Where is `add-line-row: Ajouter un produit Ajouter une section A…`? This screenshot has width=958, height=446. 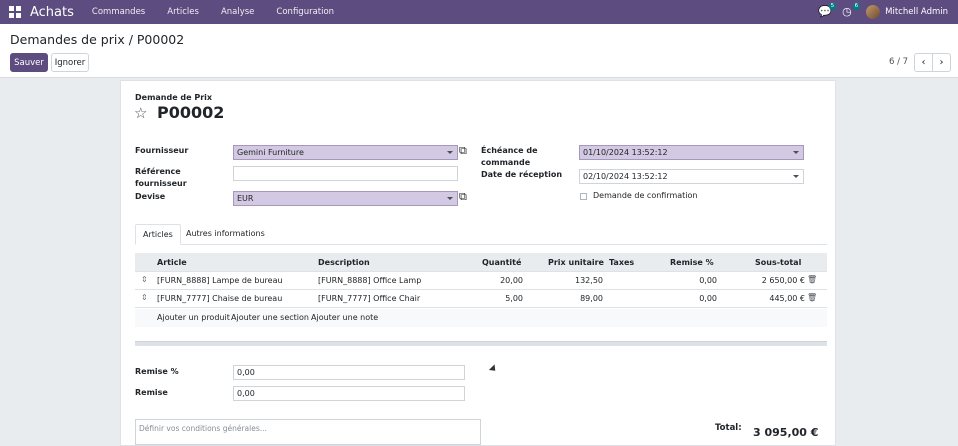 add-line-row: Ajouter un produit Ajouter une section A… is located at coordinates (481, 318).